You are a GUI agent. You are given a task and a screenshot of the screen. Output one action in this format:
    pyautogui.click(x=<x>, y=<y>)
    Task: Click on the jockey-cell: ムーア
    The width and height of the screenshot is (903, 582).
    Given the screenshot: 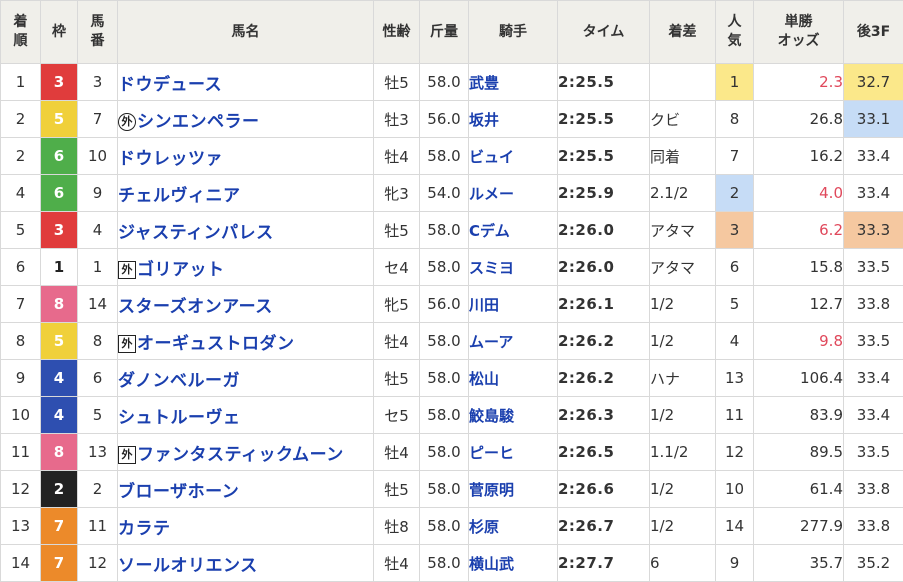 What is the action you would take?
    pyautogui.click(x=513, y=341)
    